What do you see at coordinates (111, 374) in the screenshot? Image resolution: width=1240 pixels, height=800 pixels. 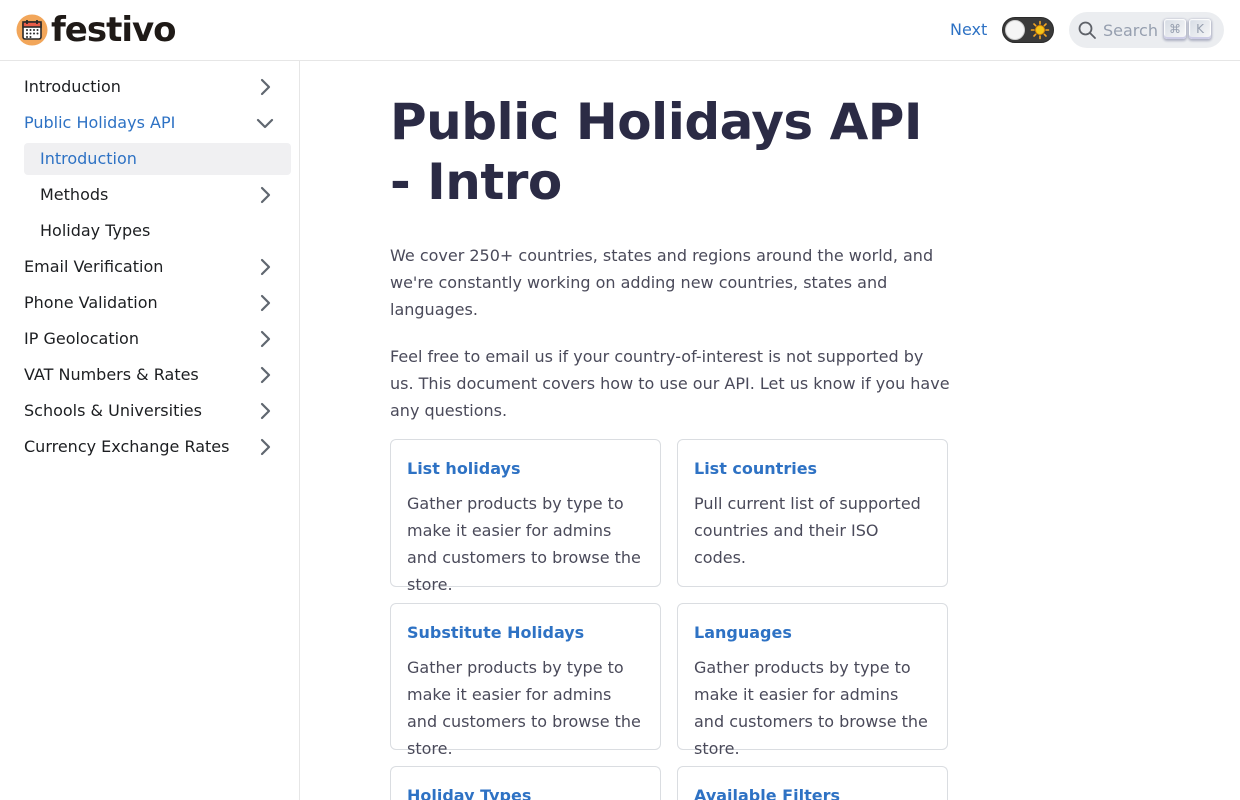 I see `sidebar-item-label: VAT Numbers & Rates` at bounding box center [111, 374].